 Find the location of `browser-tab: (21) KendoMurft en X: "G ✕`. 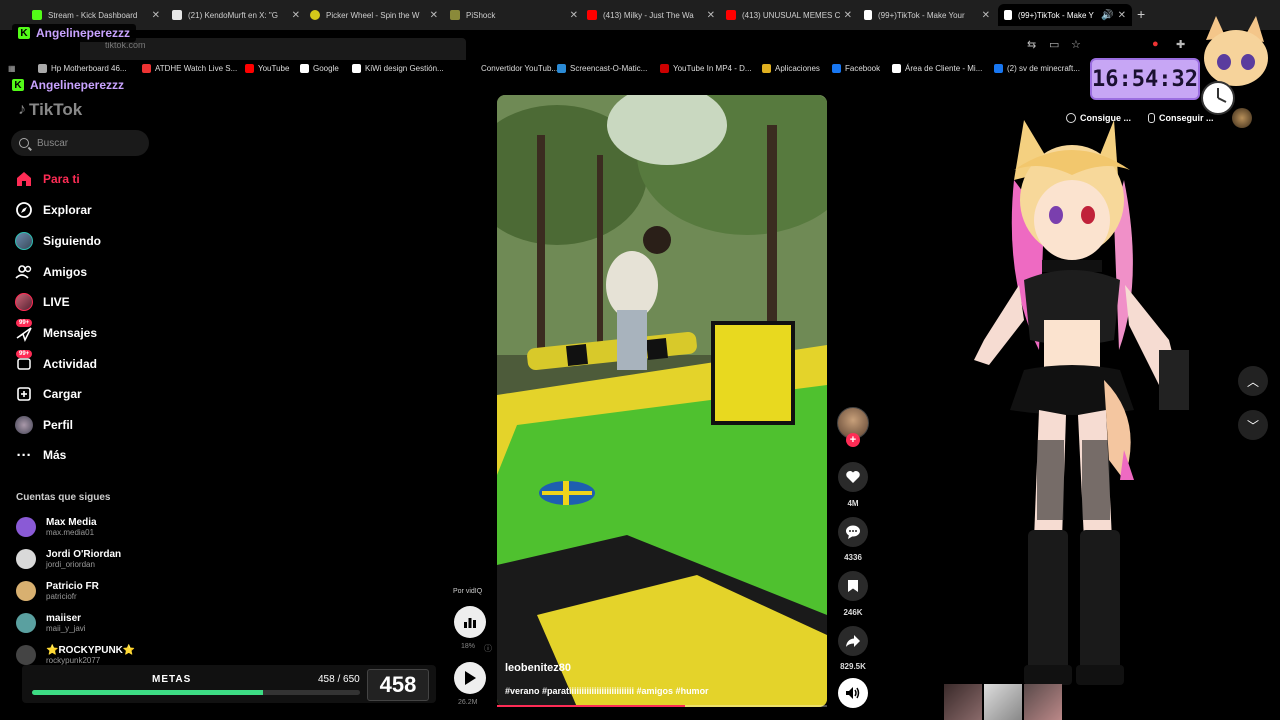

browser-tab: (21) KendoMurft en X: "G ✕ is located at coordinates (236, 15).